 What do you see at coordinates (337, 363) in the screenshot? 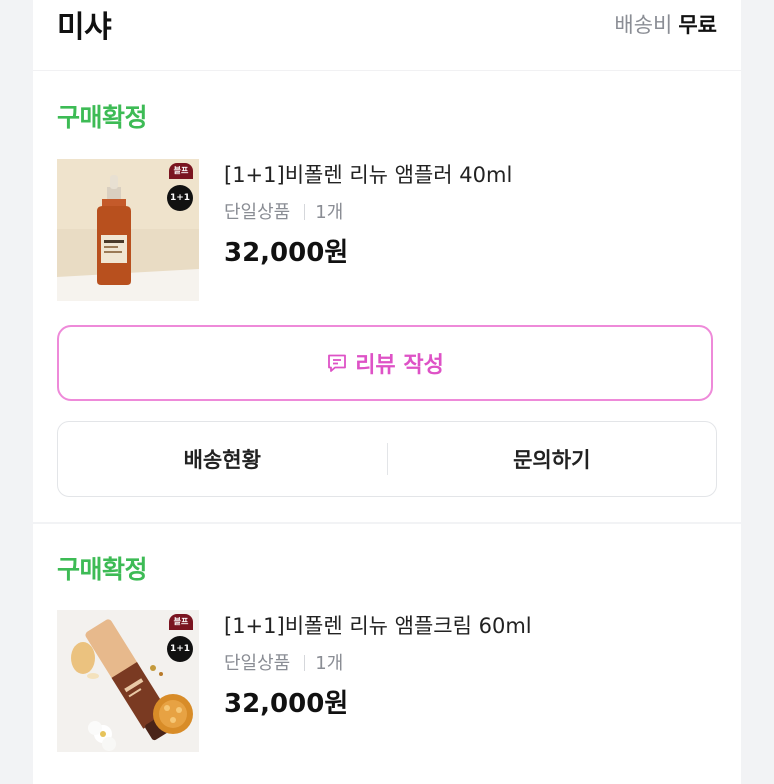
I see `comment-icon` at bounding box center [337, 363].